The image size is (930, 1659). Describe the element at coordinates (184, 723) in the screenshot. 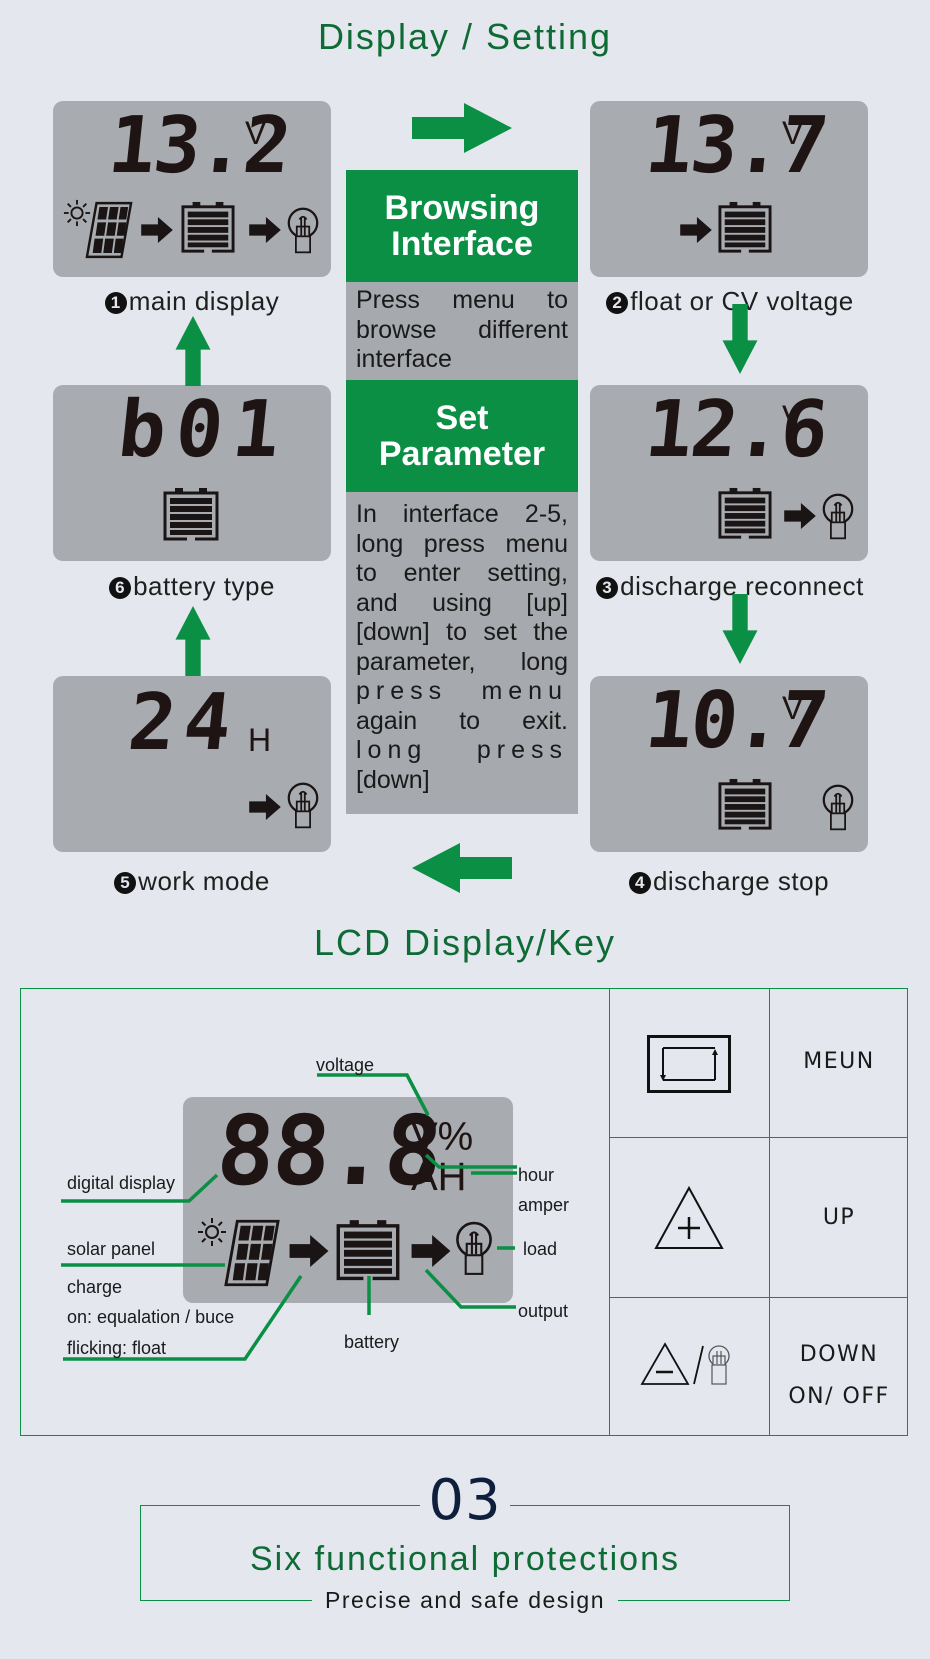

I see `lcd-value: 24` at that location.